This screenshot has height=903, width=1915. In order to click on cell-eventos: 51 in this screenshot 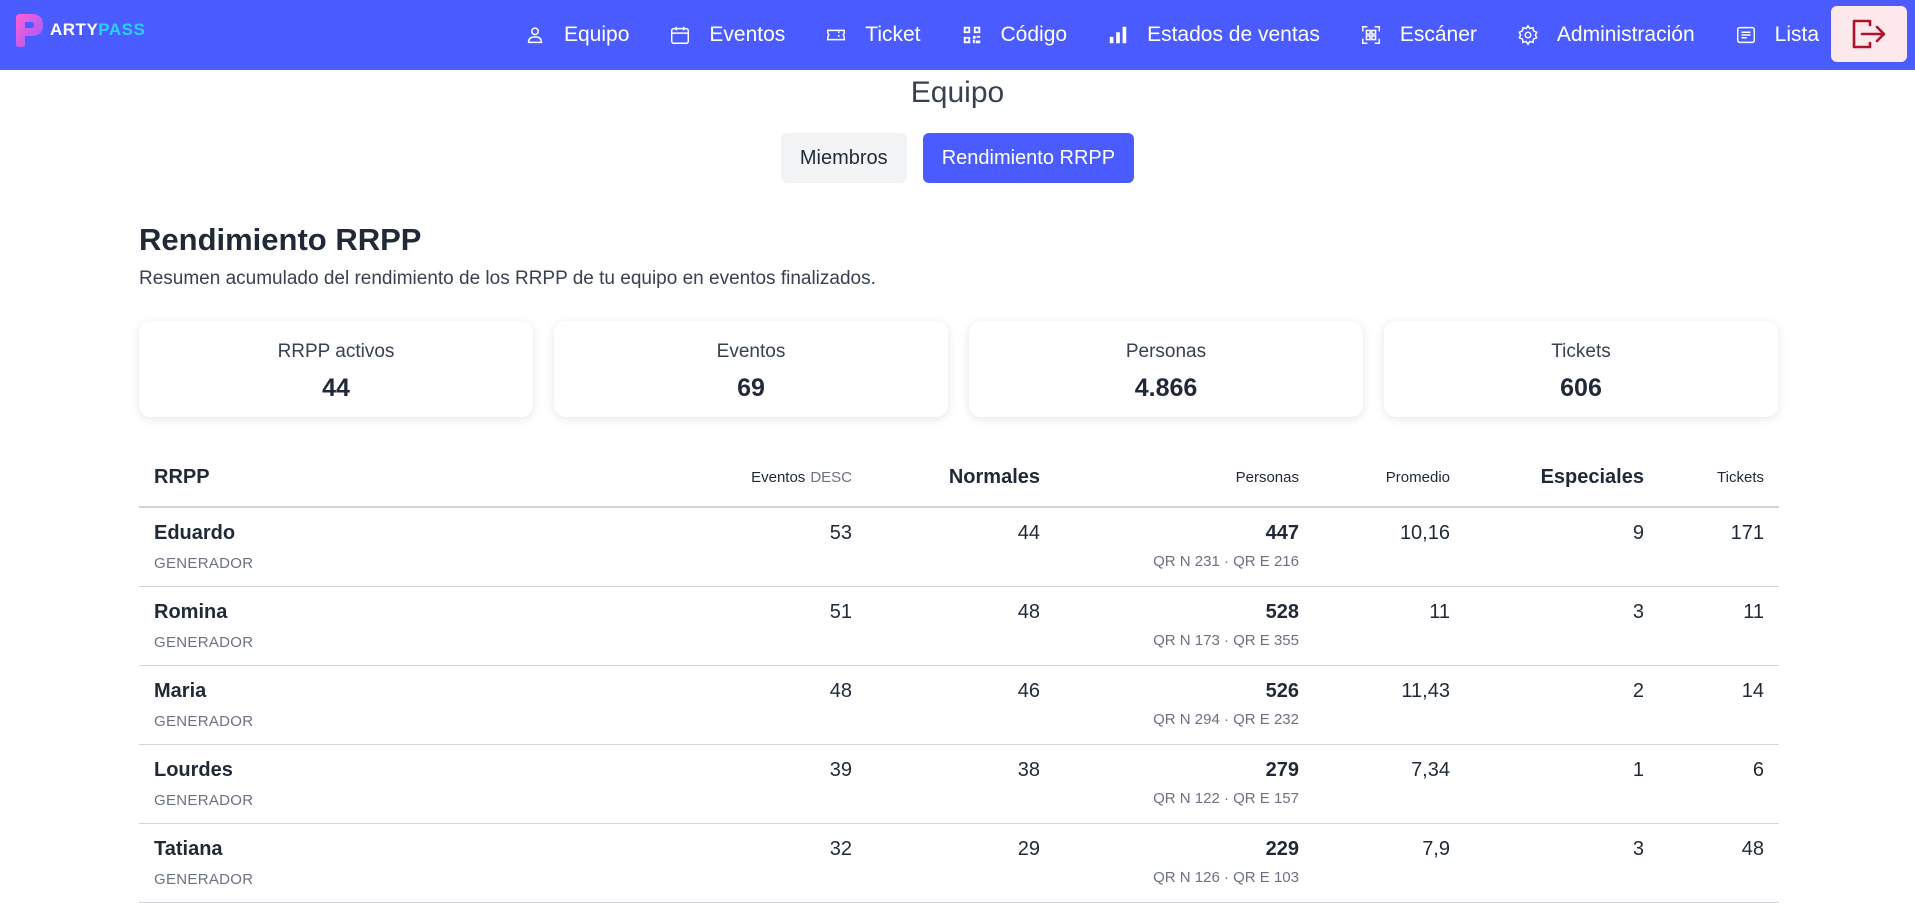, I will do `click(840, 612)`.